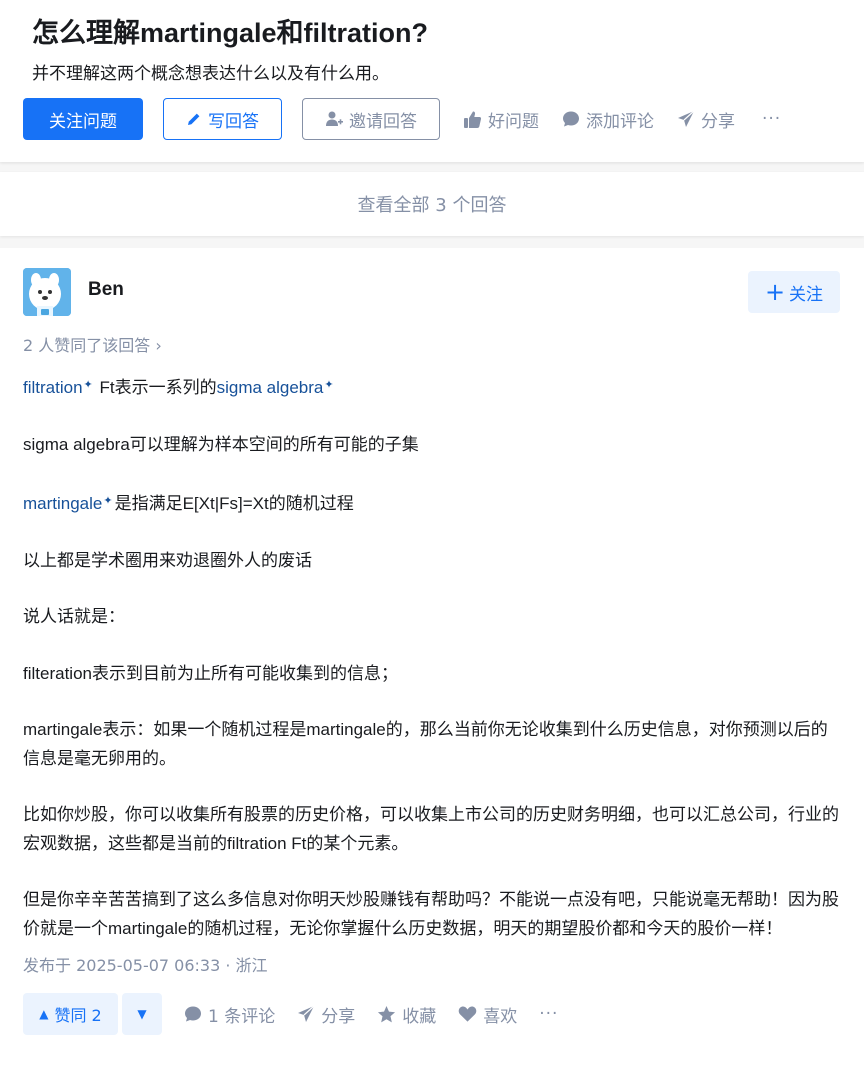 The height and width of the screenshot is (1088, 864). I want to click on vote-down-button: ▼, so click(142, 1014).